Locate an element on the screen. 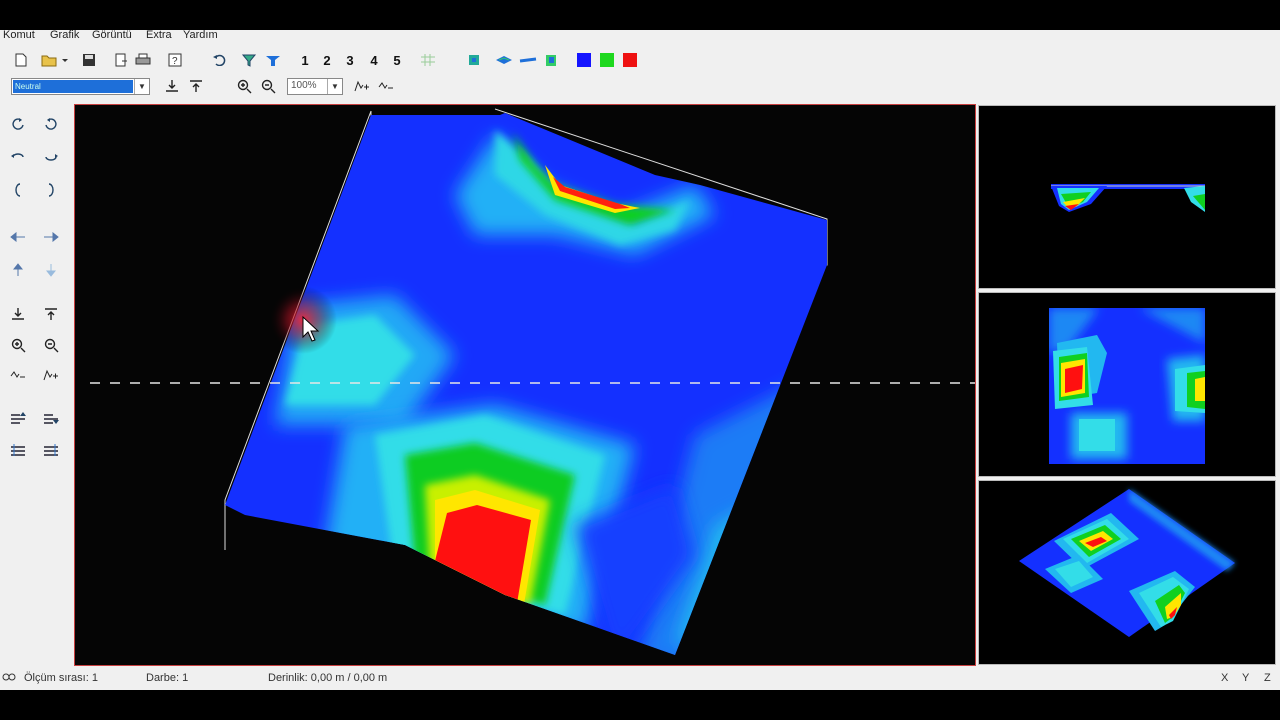  red-swatch is located at coordinates (630, 60).